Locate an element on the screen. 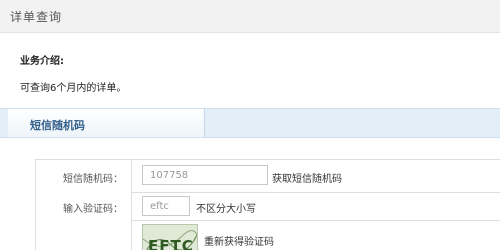 The width and height of the screenshot is (500, 250). captcha-row: 输入验证码： eftc 不区分大小写 is located at coordinates (268, 206).